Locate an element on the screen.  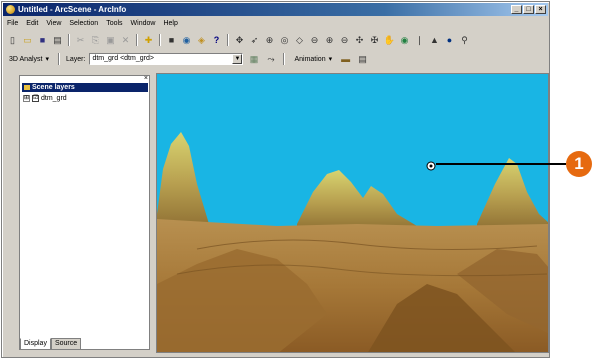
layer-checkbox: ☑ is located at coordinates (35, 98).